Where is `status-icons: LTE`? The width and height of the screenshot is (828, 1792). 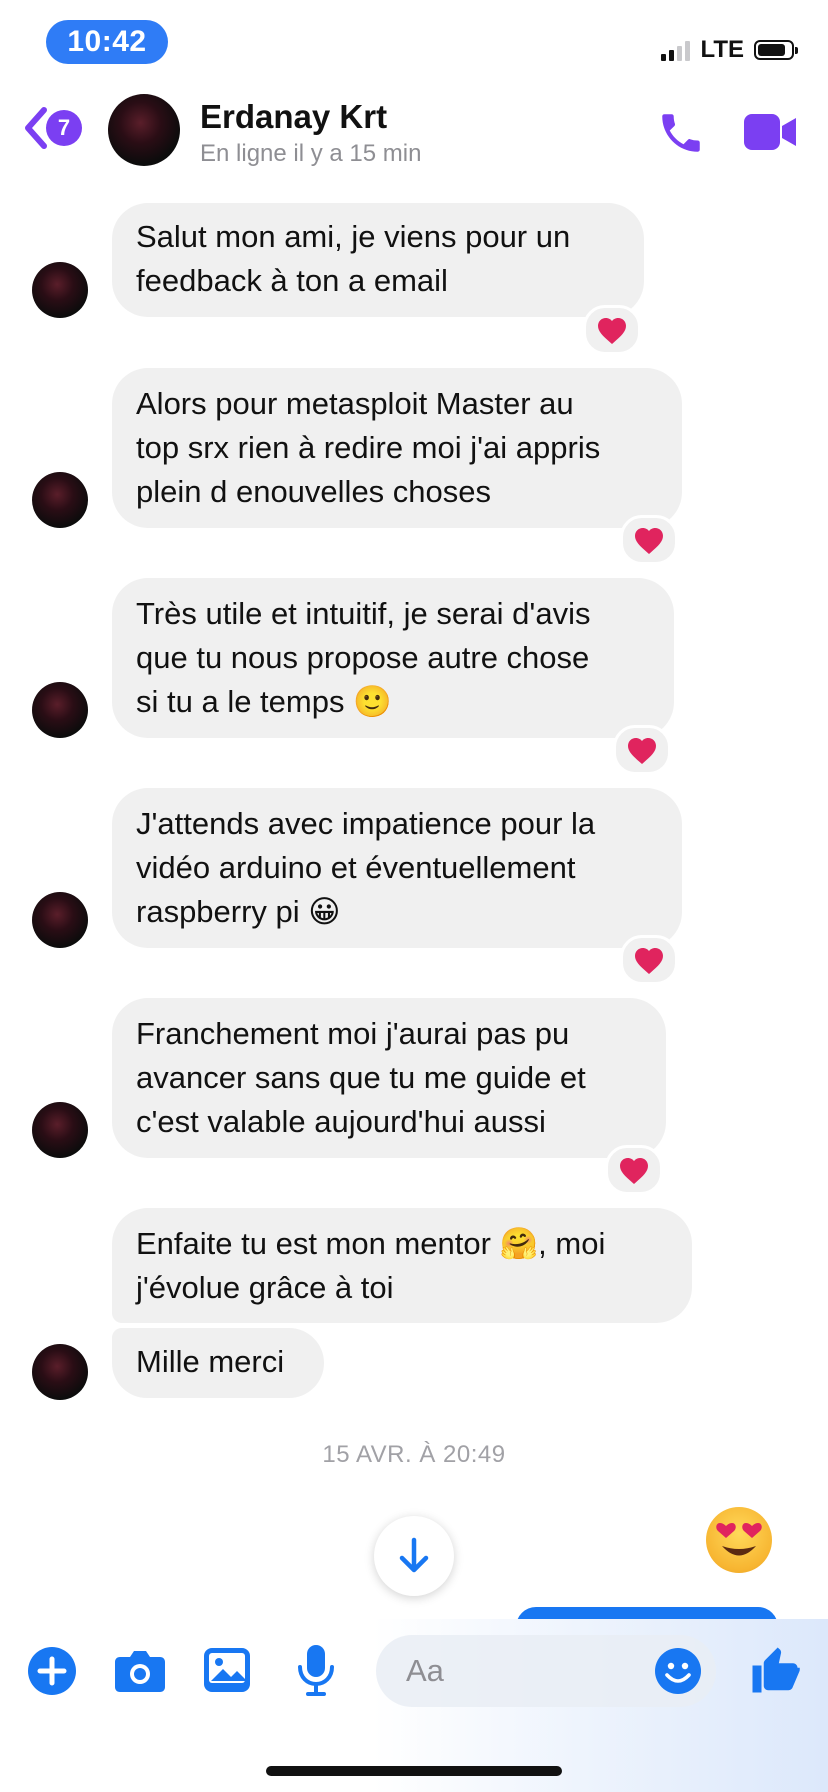
status-icons: LTE is located at coordinates (729, 50).